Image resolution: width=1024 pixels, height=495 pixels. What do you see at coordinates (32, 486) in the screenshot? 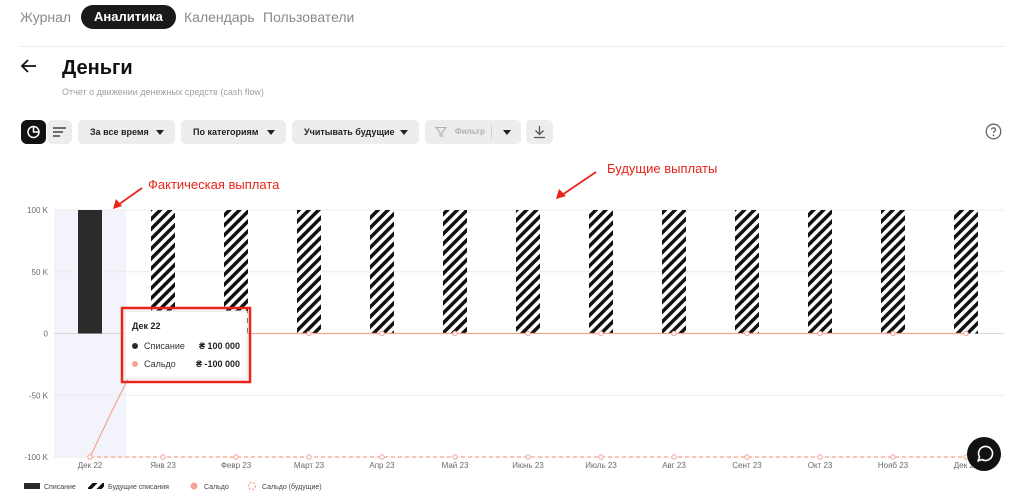
I see `legend-swatch-actual` at bounding box center [32, 486].